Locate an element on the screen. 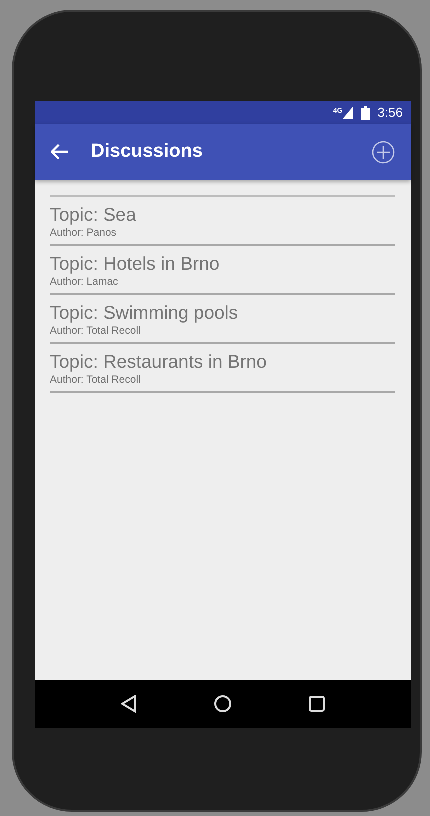 The width and height of the screenshot is (430, 816). back-icon is located at coordinates (129, 704).